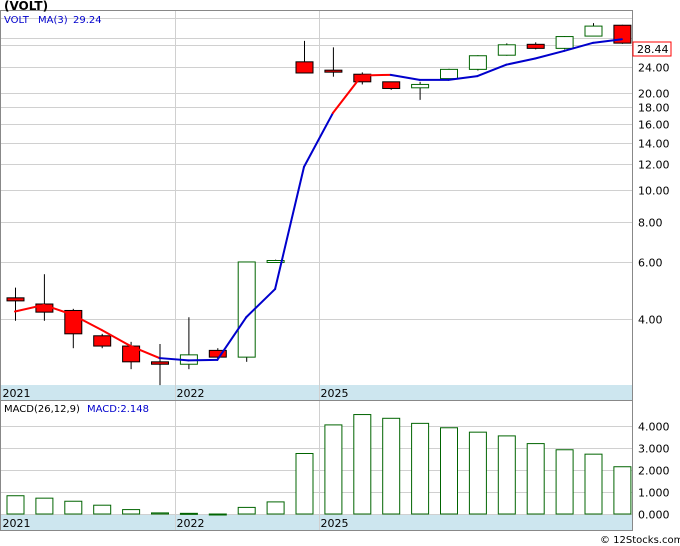 This screenshot has height=546, width=680. Describe the element at coordinates (654, 125) in the screenshot. I see `price-tick-label: 16.00` at that location.